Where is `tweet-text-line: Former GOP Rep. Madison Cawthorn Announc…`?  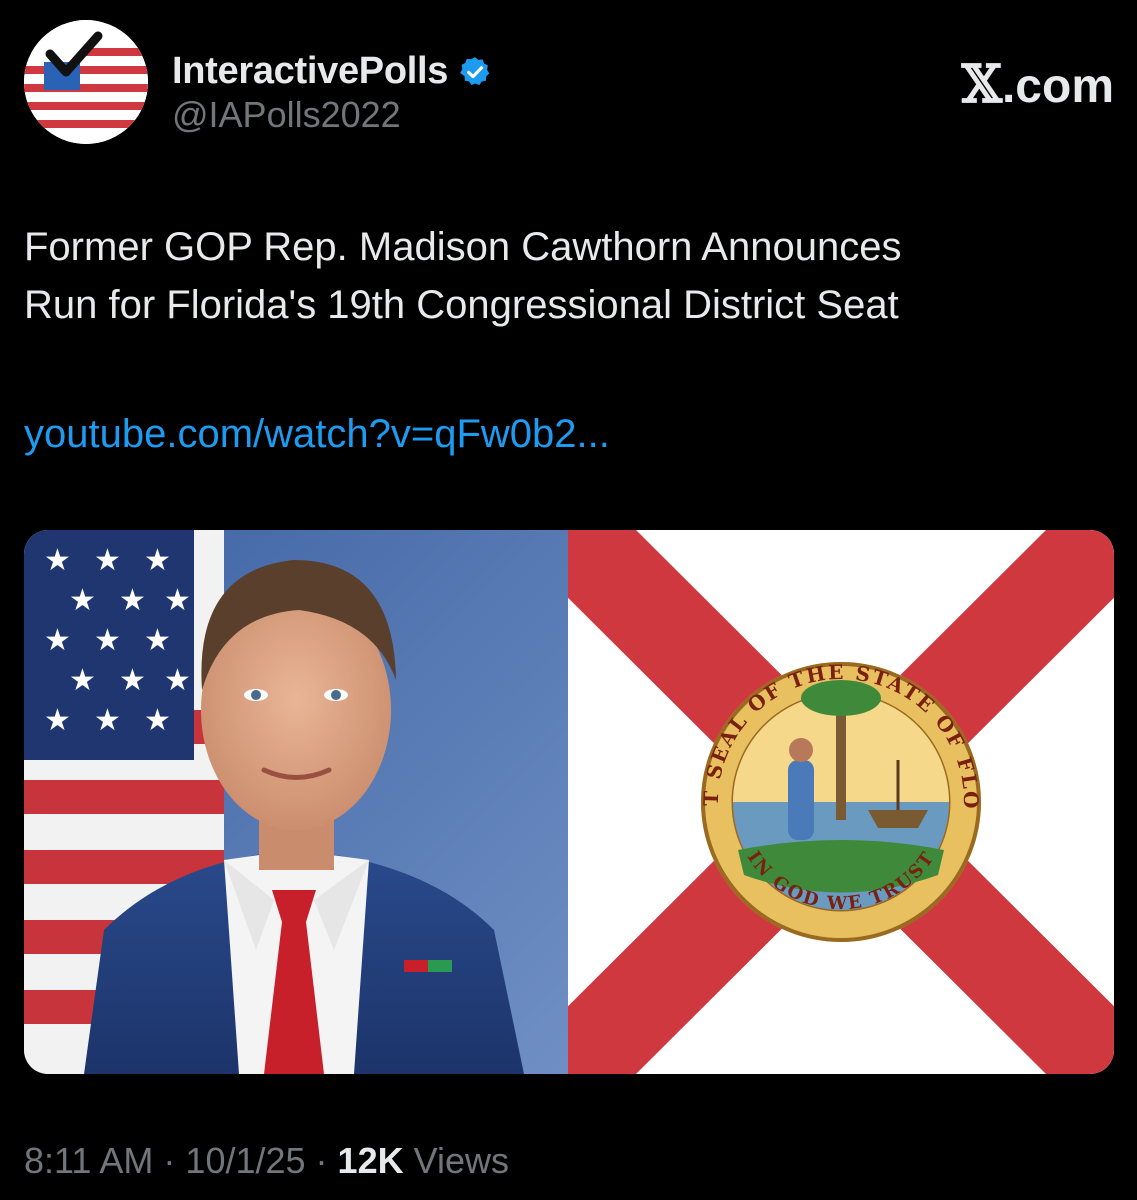
tweet-text-line: Former GOP Rep. Madison Cawthorn Announc… is located at coordinates (463, 247).